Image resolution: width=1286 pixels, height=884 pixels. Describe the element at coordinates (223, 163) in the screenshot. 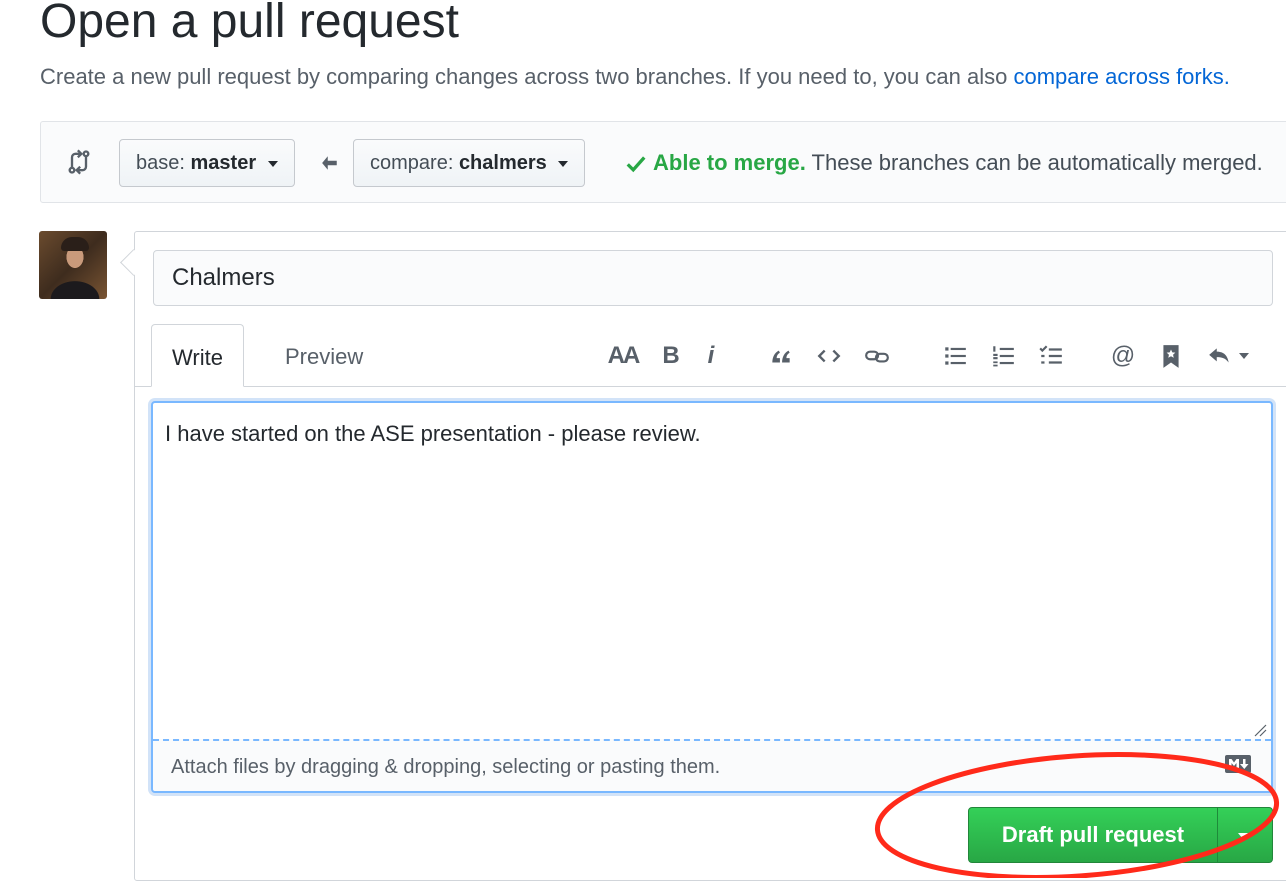

I see `base-value: master` at that location.